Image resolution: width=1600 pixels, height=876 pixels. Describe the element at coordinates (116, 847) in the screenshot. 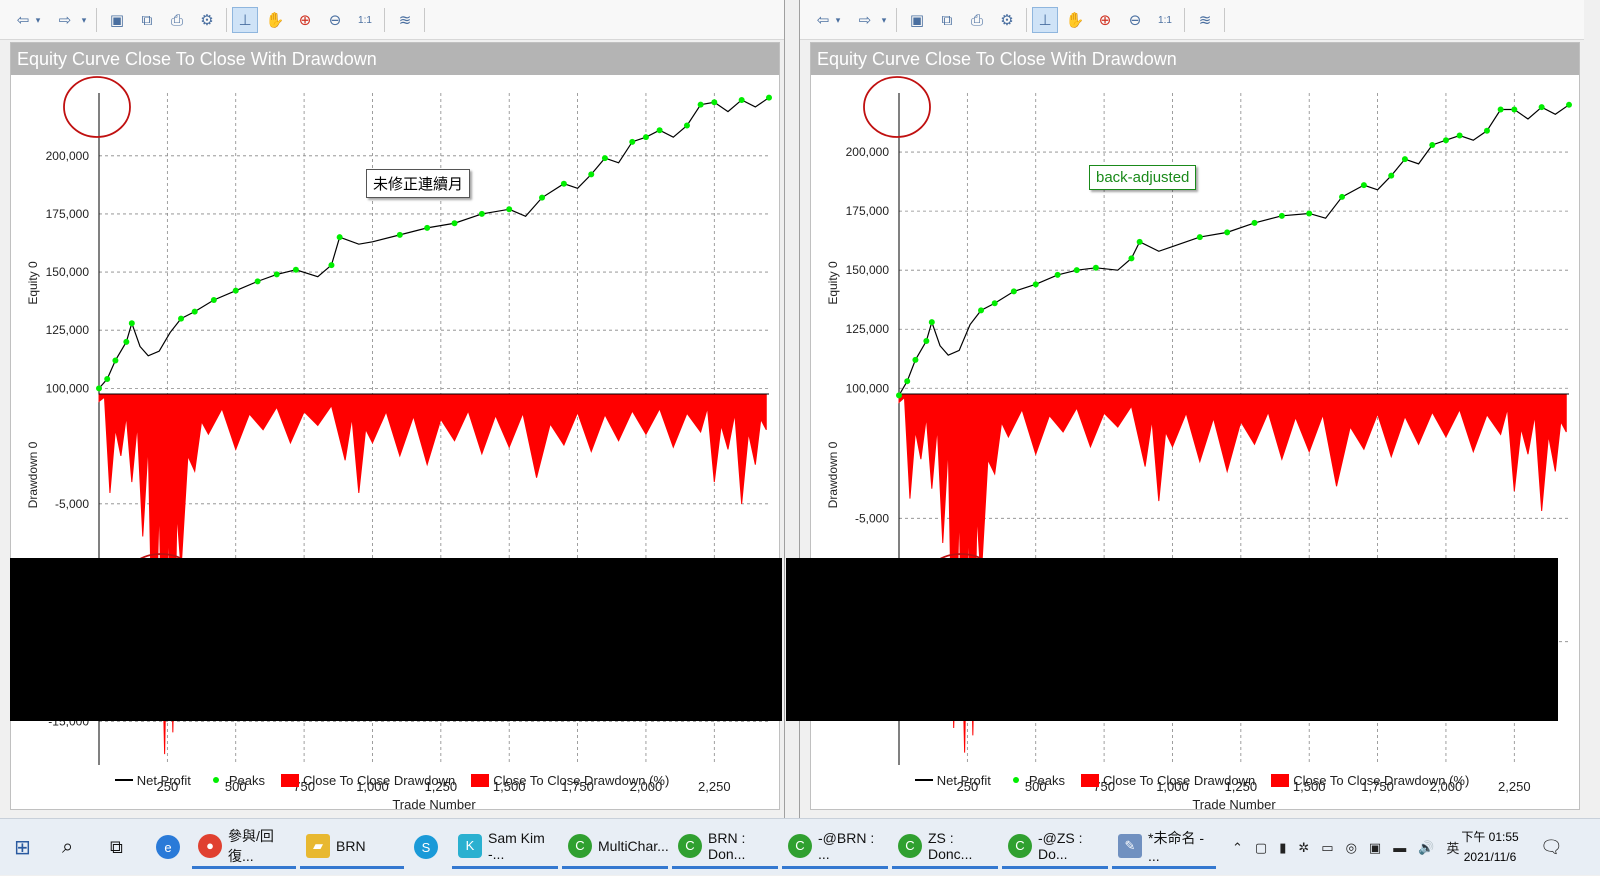

I see `task-view-icon: ⧉` at that location.